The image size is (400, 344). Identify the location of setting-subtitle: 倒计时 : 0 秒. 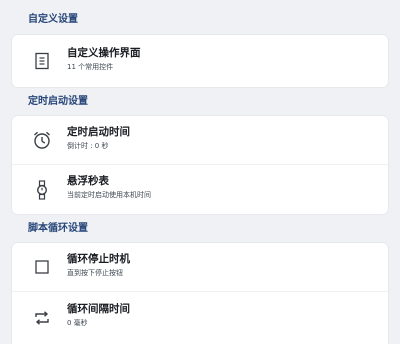
(88, 146).